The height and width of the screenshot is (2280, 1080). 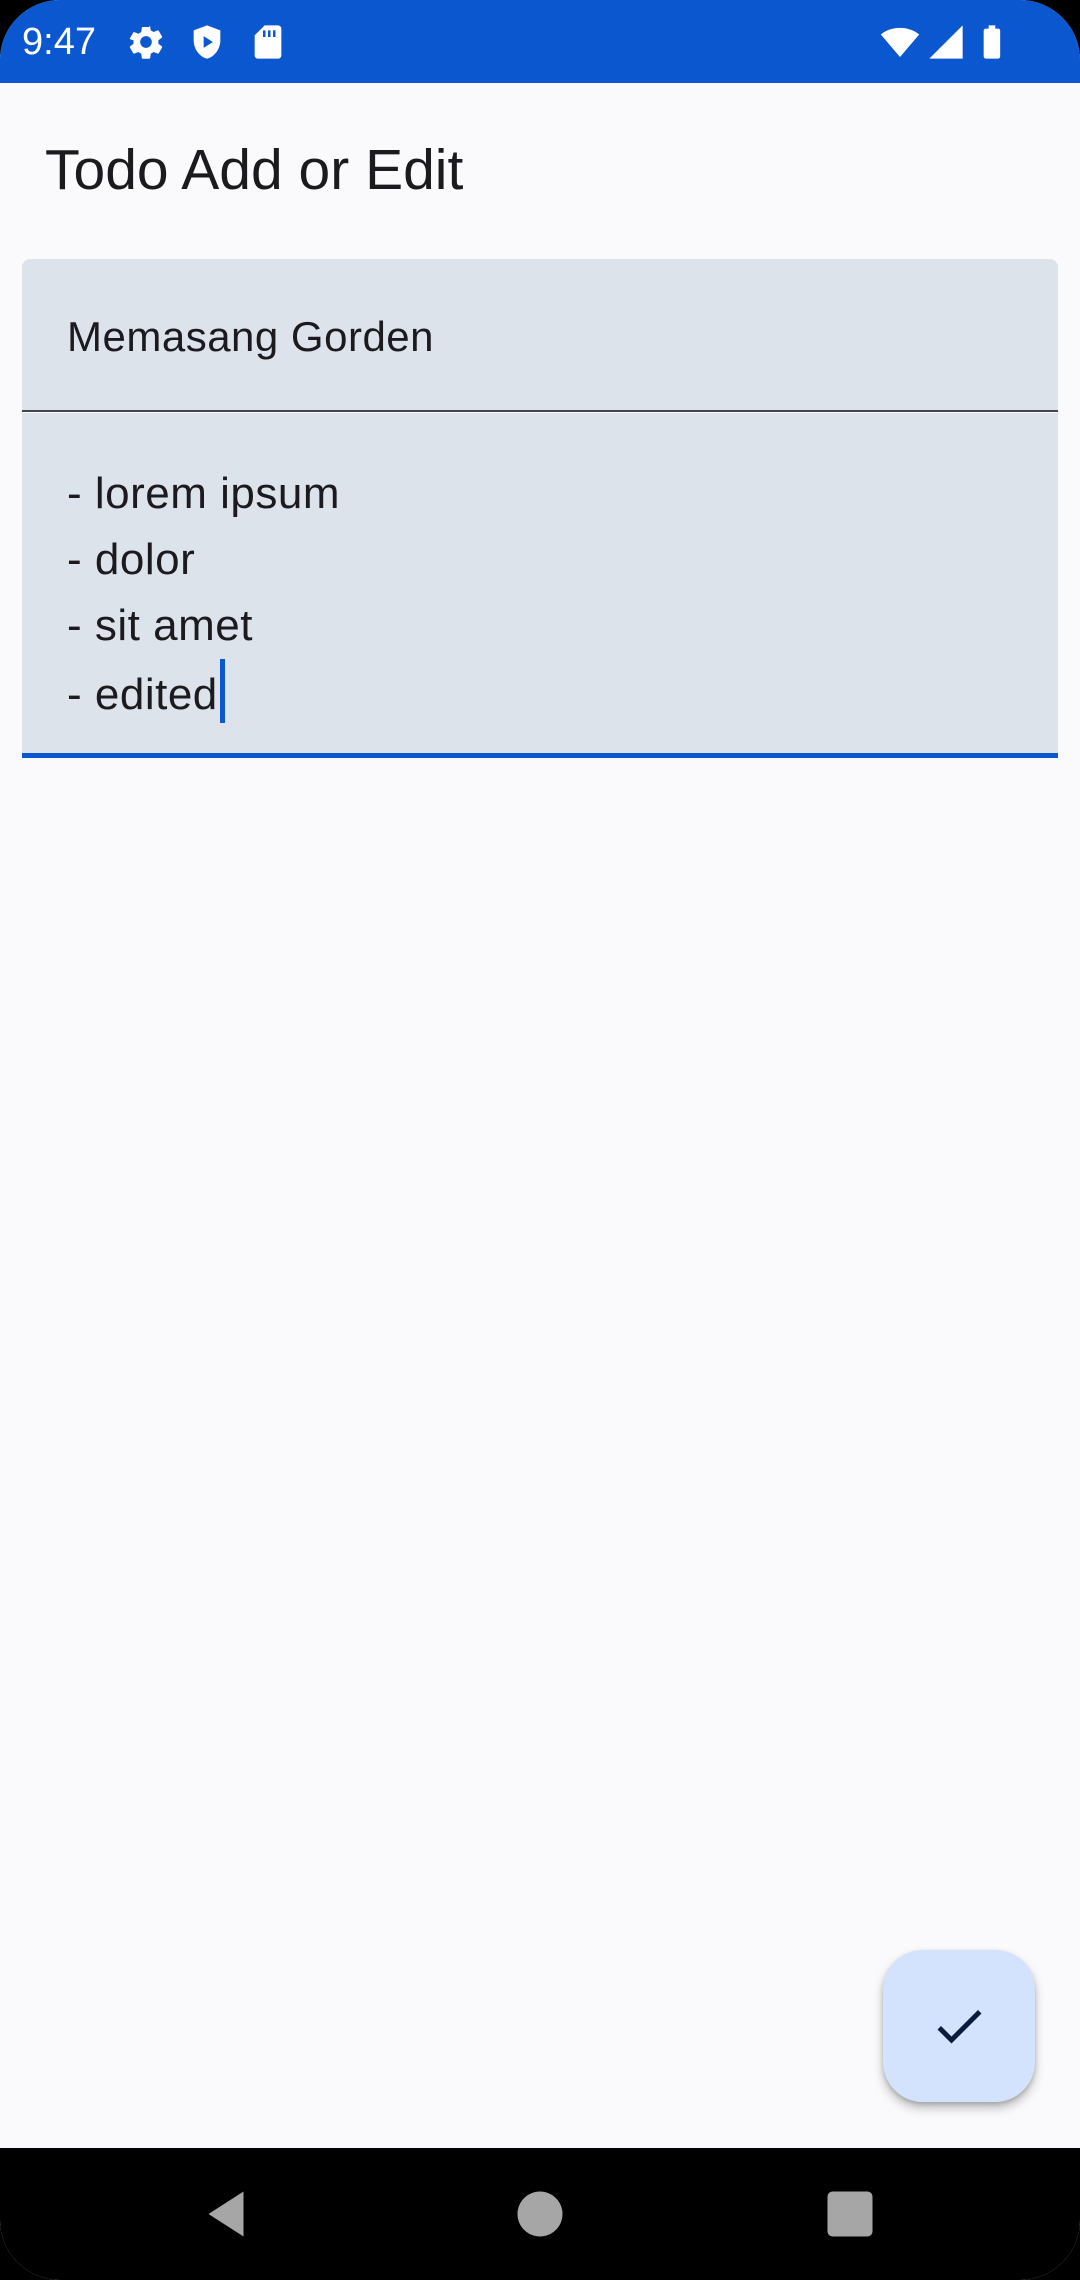 I want to click on shield-play-icon, so click(x=207, y=42).